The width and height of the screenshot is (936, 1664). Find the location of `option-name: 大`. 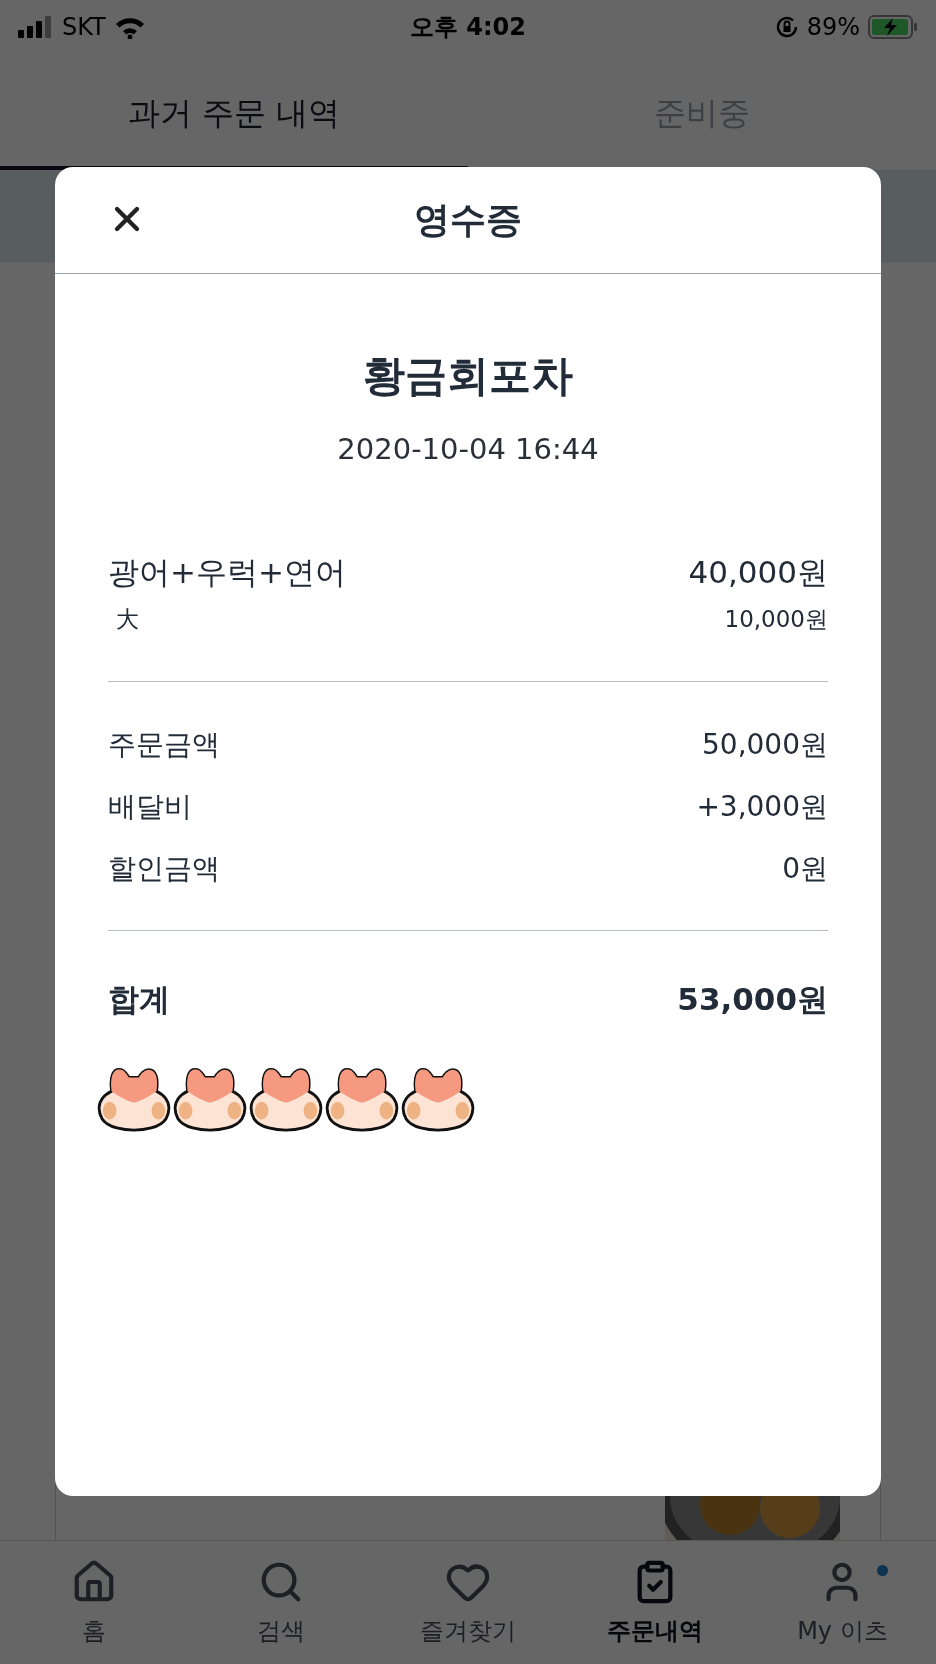

option-name: 大 is located at coordinates (127, 619).